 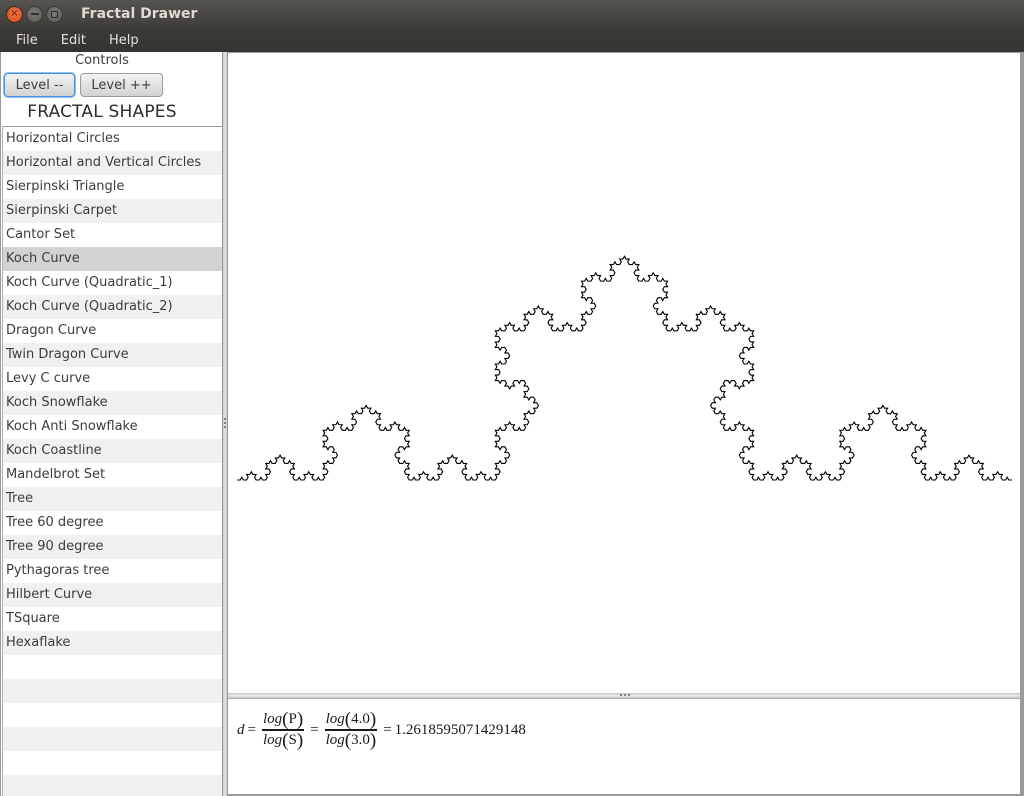 I want to click on shape-list-item: Tree 90 degree, so click(x=112, y=547).